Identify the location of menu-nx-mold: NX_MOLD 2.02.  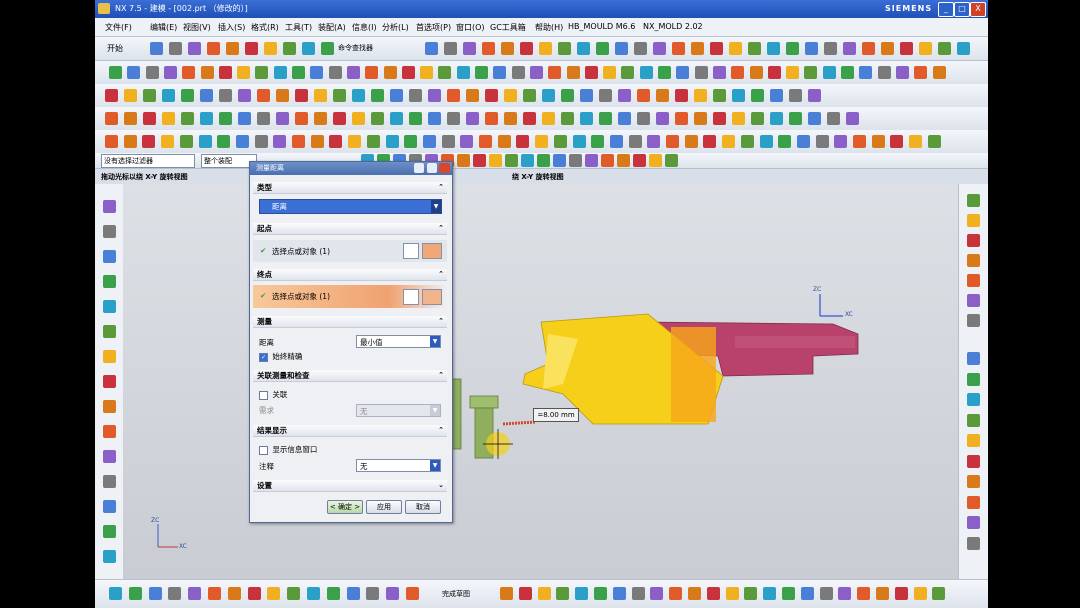
(673, 26).